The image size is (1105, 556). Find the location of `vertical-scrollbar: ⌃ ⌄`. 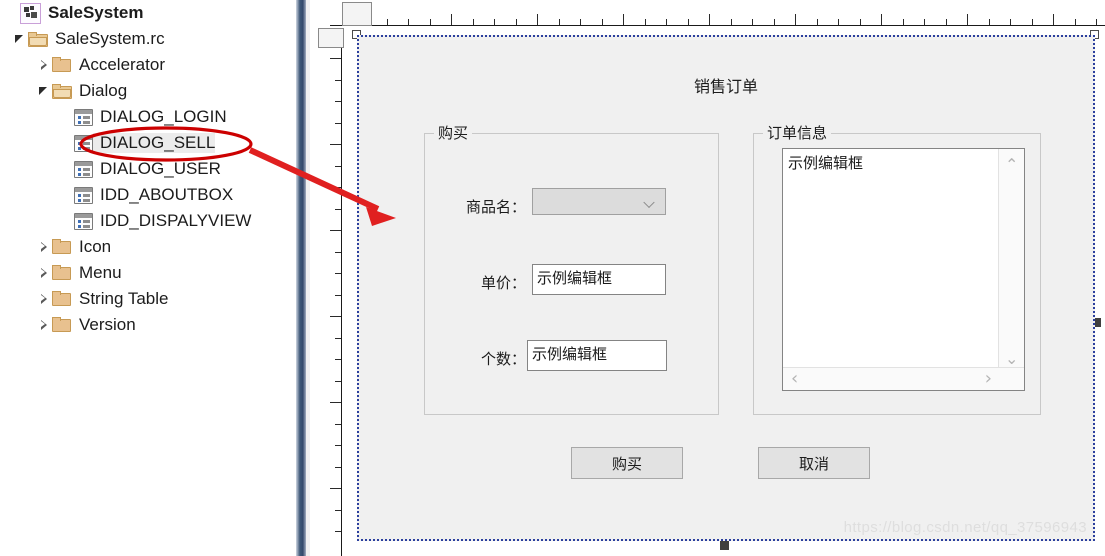

vertical-scrollbar: ⌃ ⌄ is located at coordinates (1011, 262).